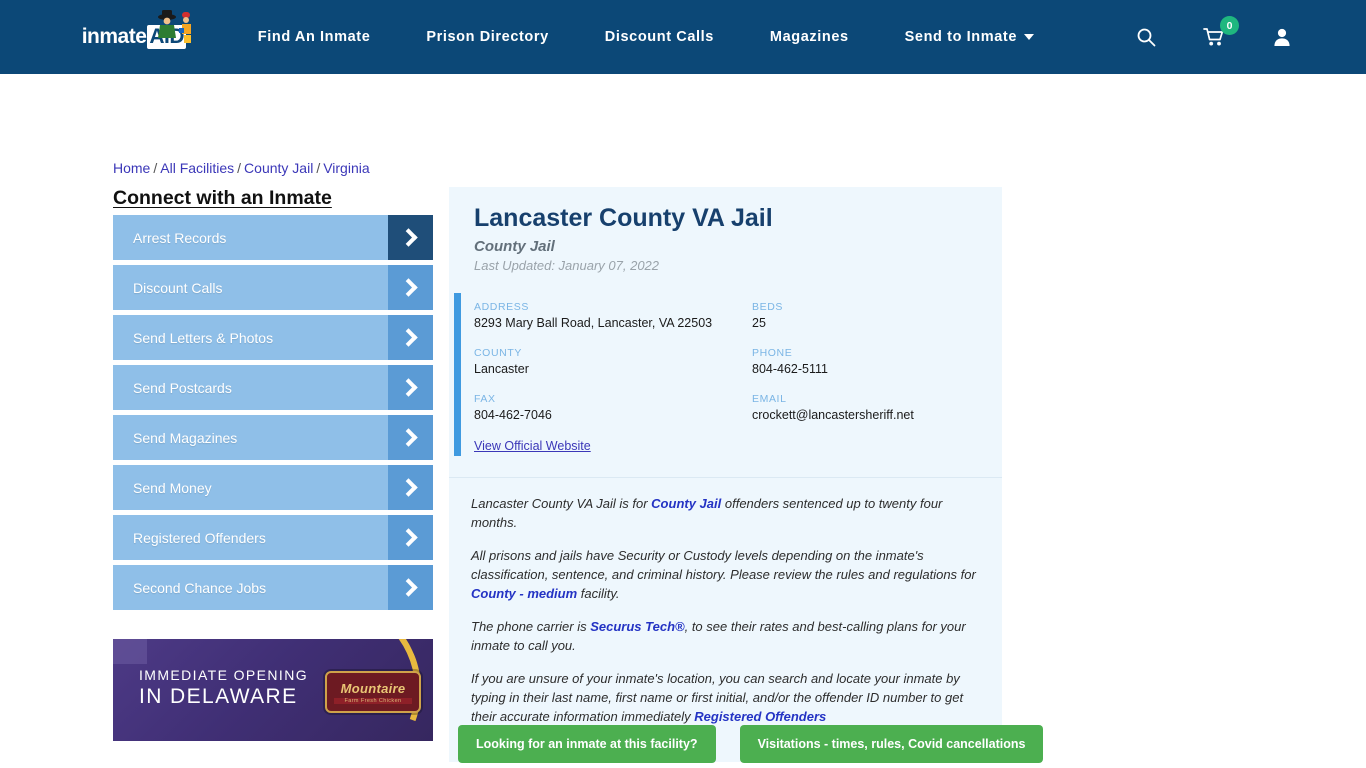  I want to click on link-securus-tech: Securus Tech®, so click(637, 626).